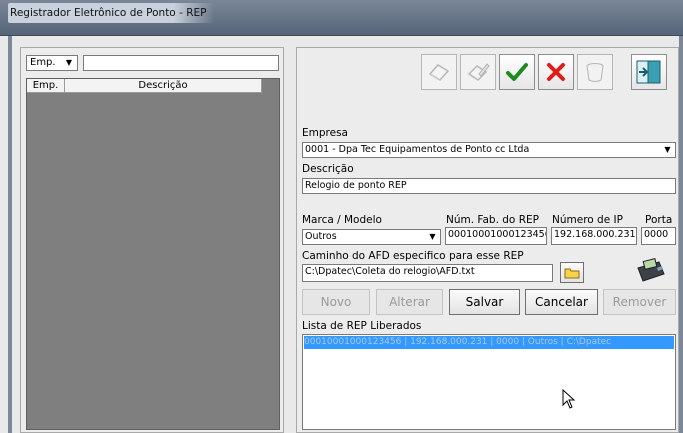 The width and height of the screenshot is (683, 433). I want to click on caminho-afd-label: Caminho do AFD especifico para esse REP, so click(413, 256).